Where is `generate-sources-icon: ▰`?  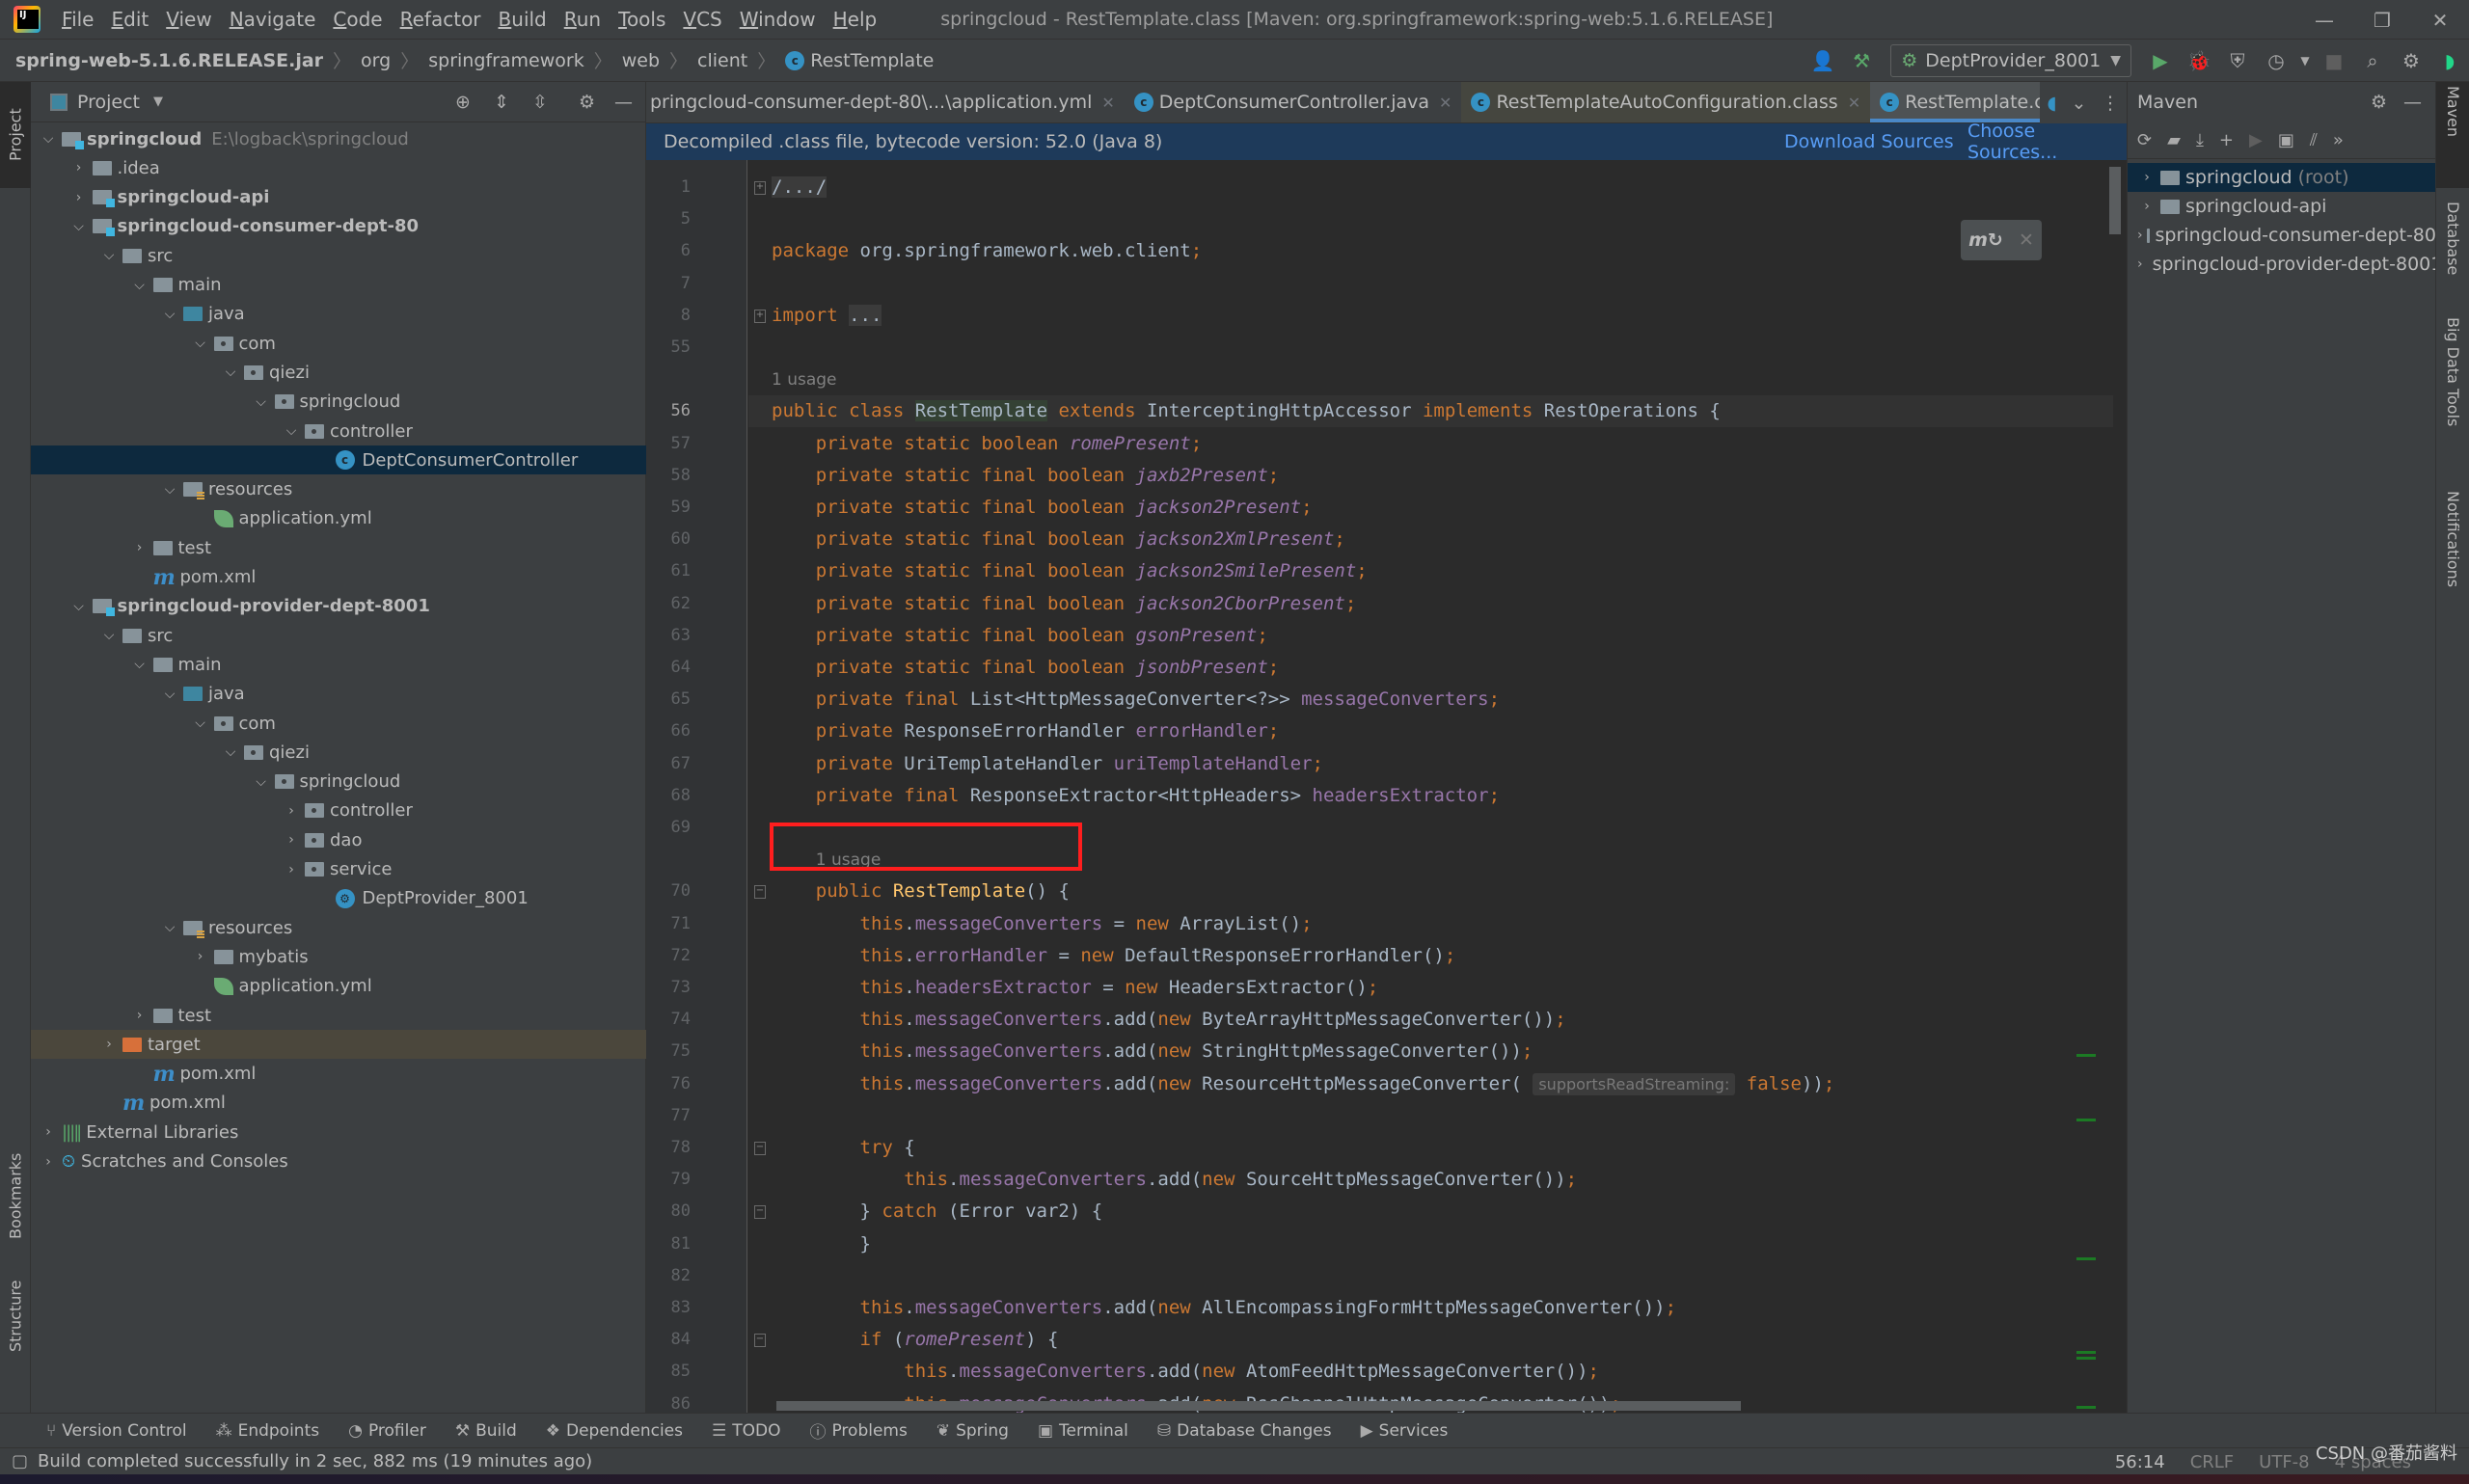
generate-sources-icon: ▰ is located at coordinates (2174, 140).